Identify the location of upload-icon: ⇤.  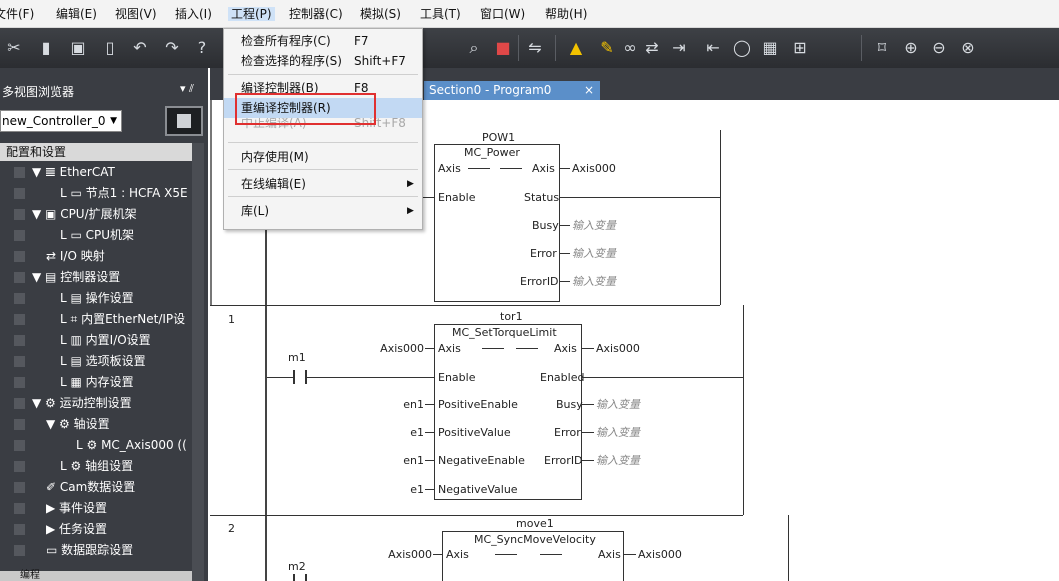
(713, 48).